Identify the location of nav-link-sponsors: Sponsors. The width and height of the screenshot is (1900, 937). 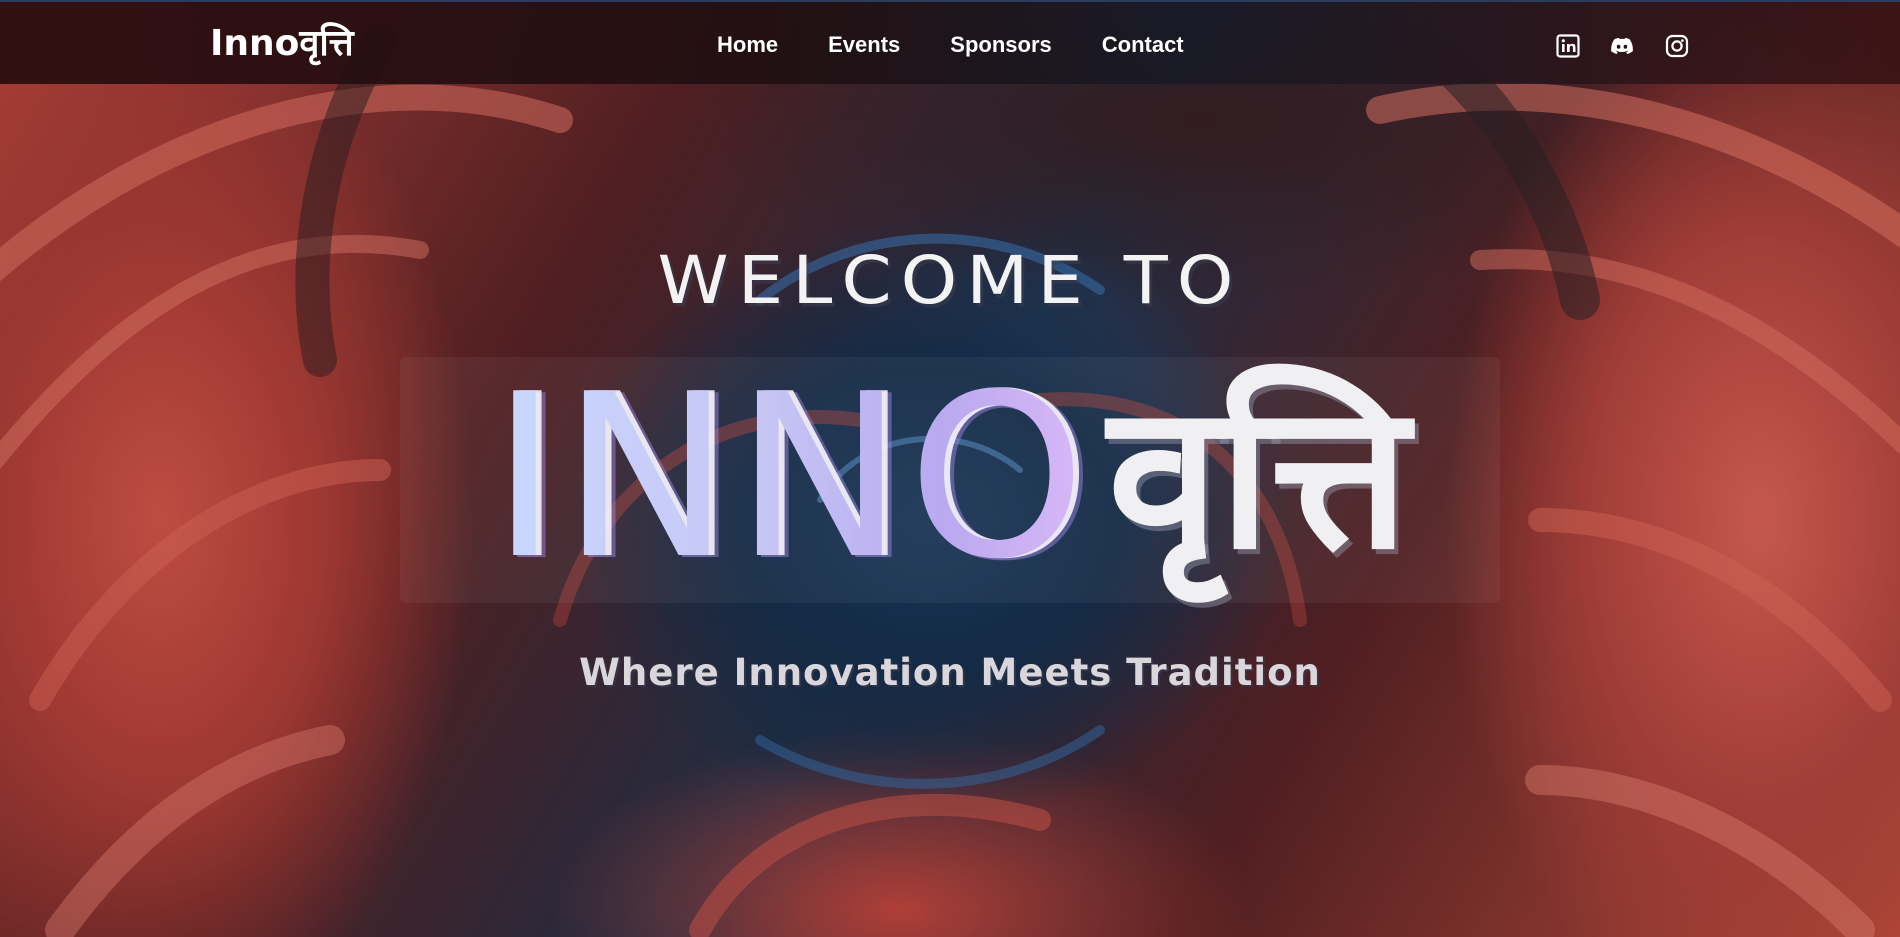
(1000, 45).